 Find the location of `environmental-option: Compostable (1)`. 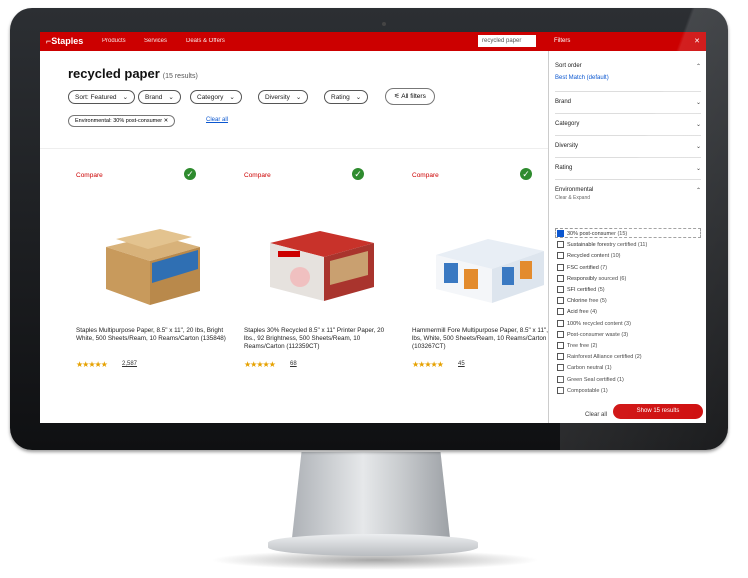

environmental-option: Compostable (1) is located at coordinates (582, 390).